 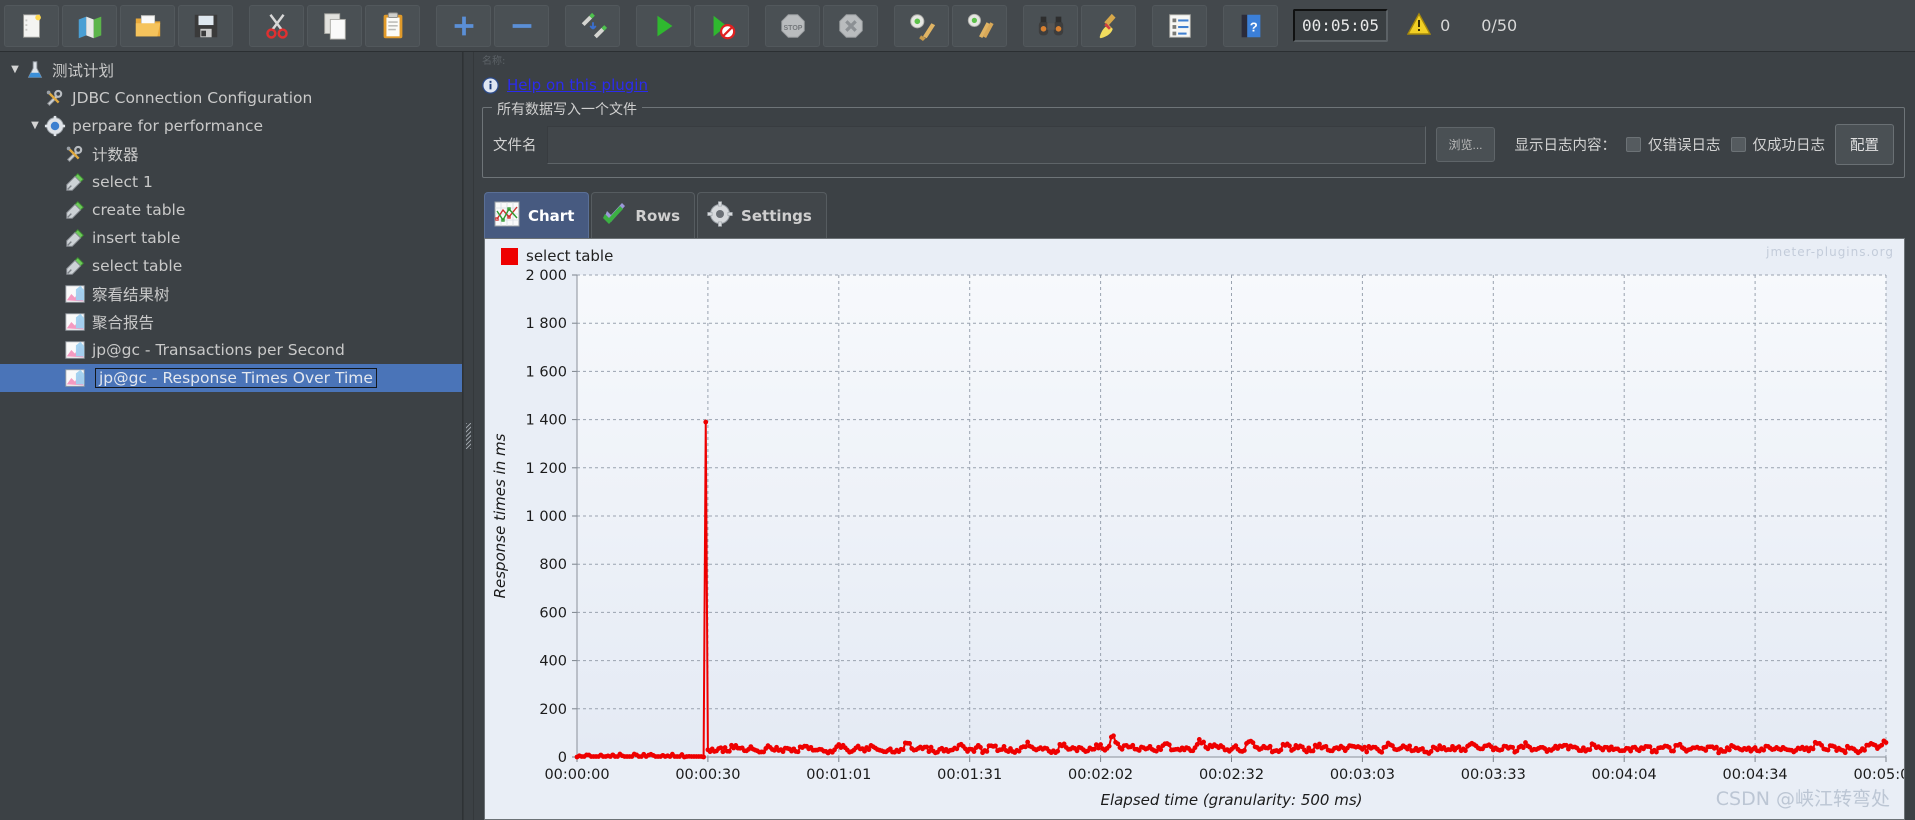 What do you see at coordinates (136, 238) in the screenshot?
I see `tree-item-label: insert table` at bounding box center [136, 238].